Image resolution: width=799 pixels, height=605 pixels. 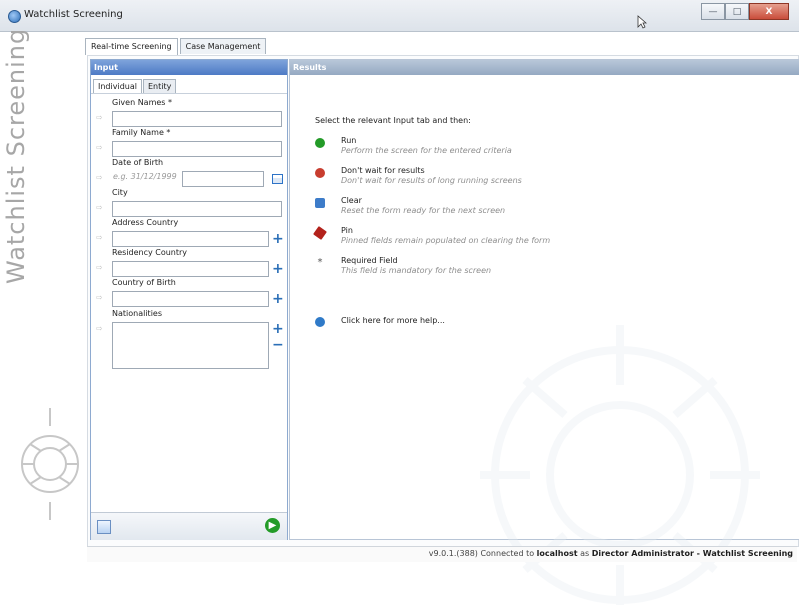 I want to click on dont-wait-title: Don't wait for results, so click(x=383, y=170).